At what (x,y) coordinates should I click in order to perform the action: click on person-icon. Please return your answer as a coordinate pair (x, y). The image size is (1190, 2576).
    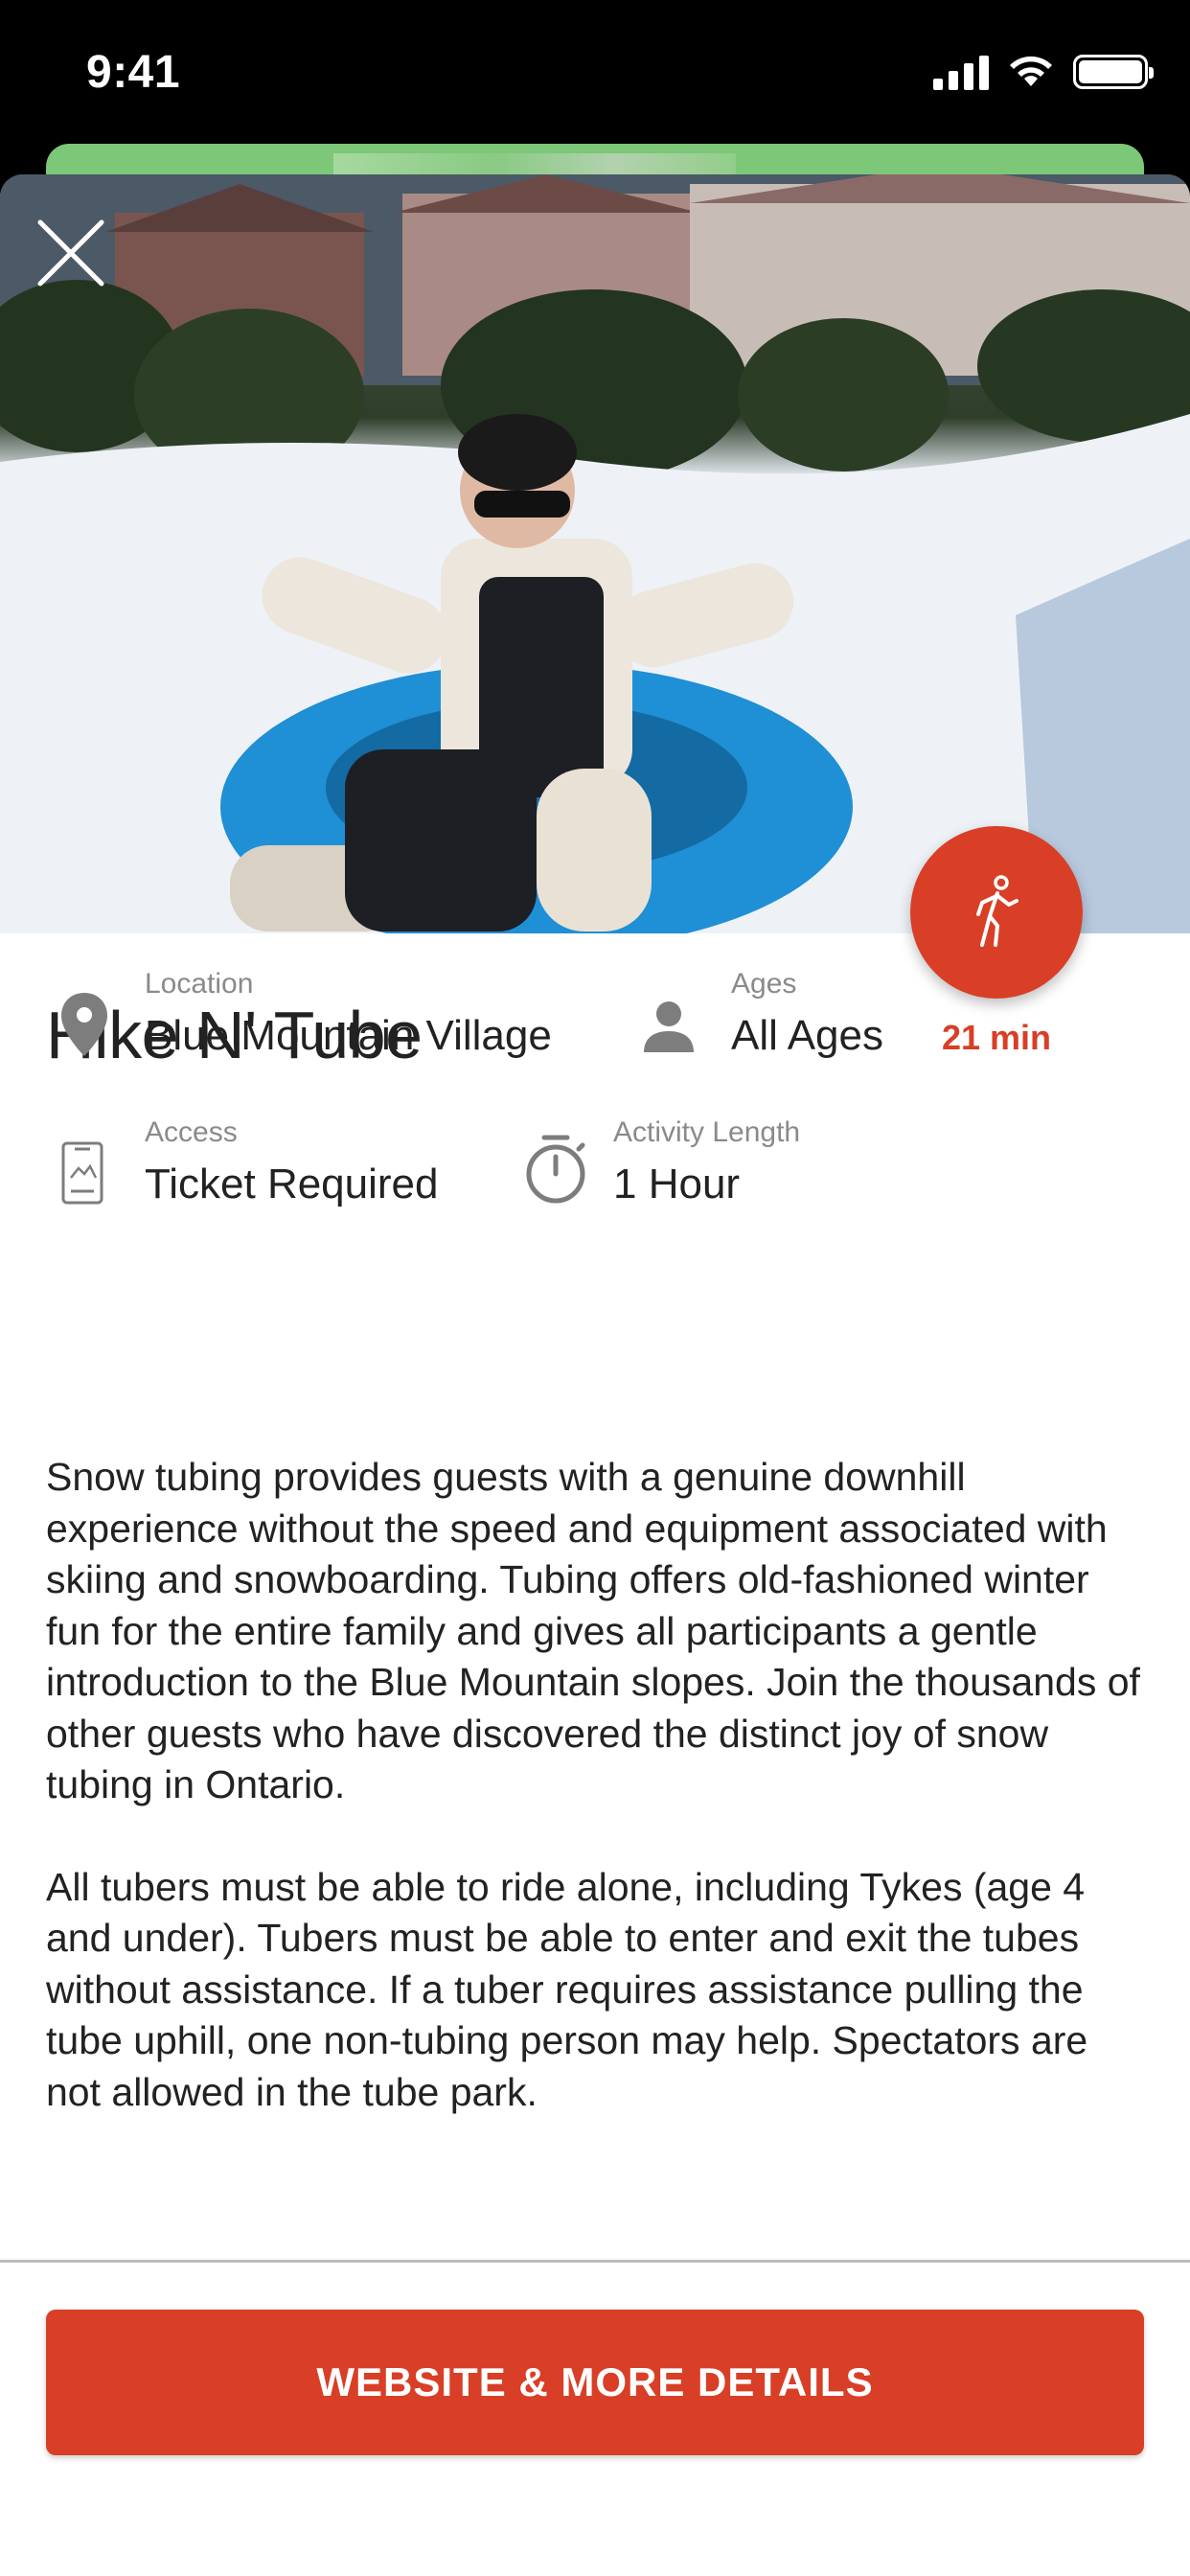
    Looking at the image, I should click on (669, 1026).